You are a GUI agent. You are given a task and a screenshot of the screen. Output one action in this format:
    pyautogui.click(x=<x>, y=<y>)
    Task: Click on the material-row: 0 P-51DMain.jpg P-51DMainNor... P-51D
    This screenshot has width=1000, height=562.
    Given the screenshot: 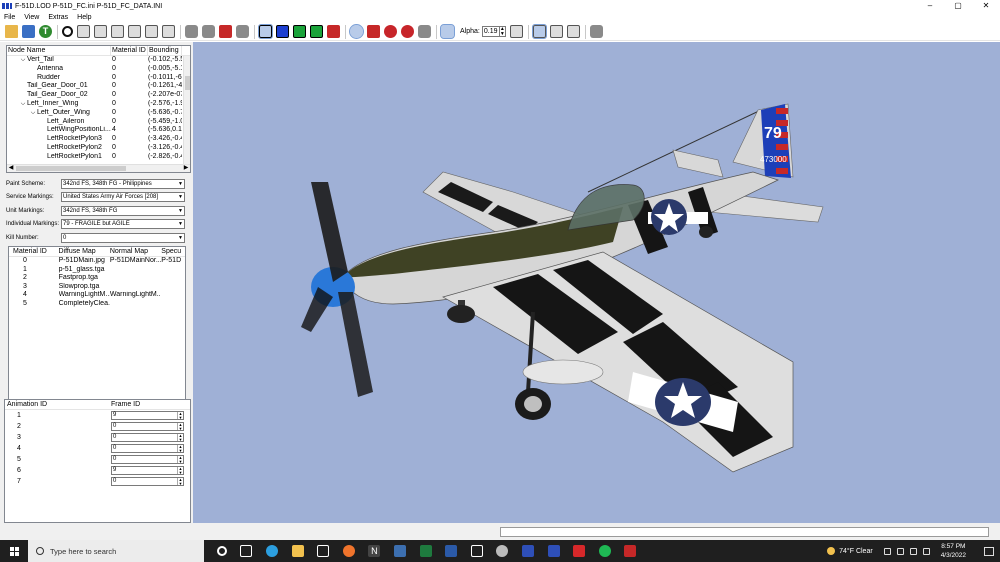 What is the action you would take?
    pyautogui.click(x=97, y=261)
    